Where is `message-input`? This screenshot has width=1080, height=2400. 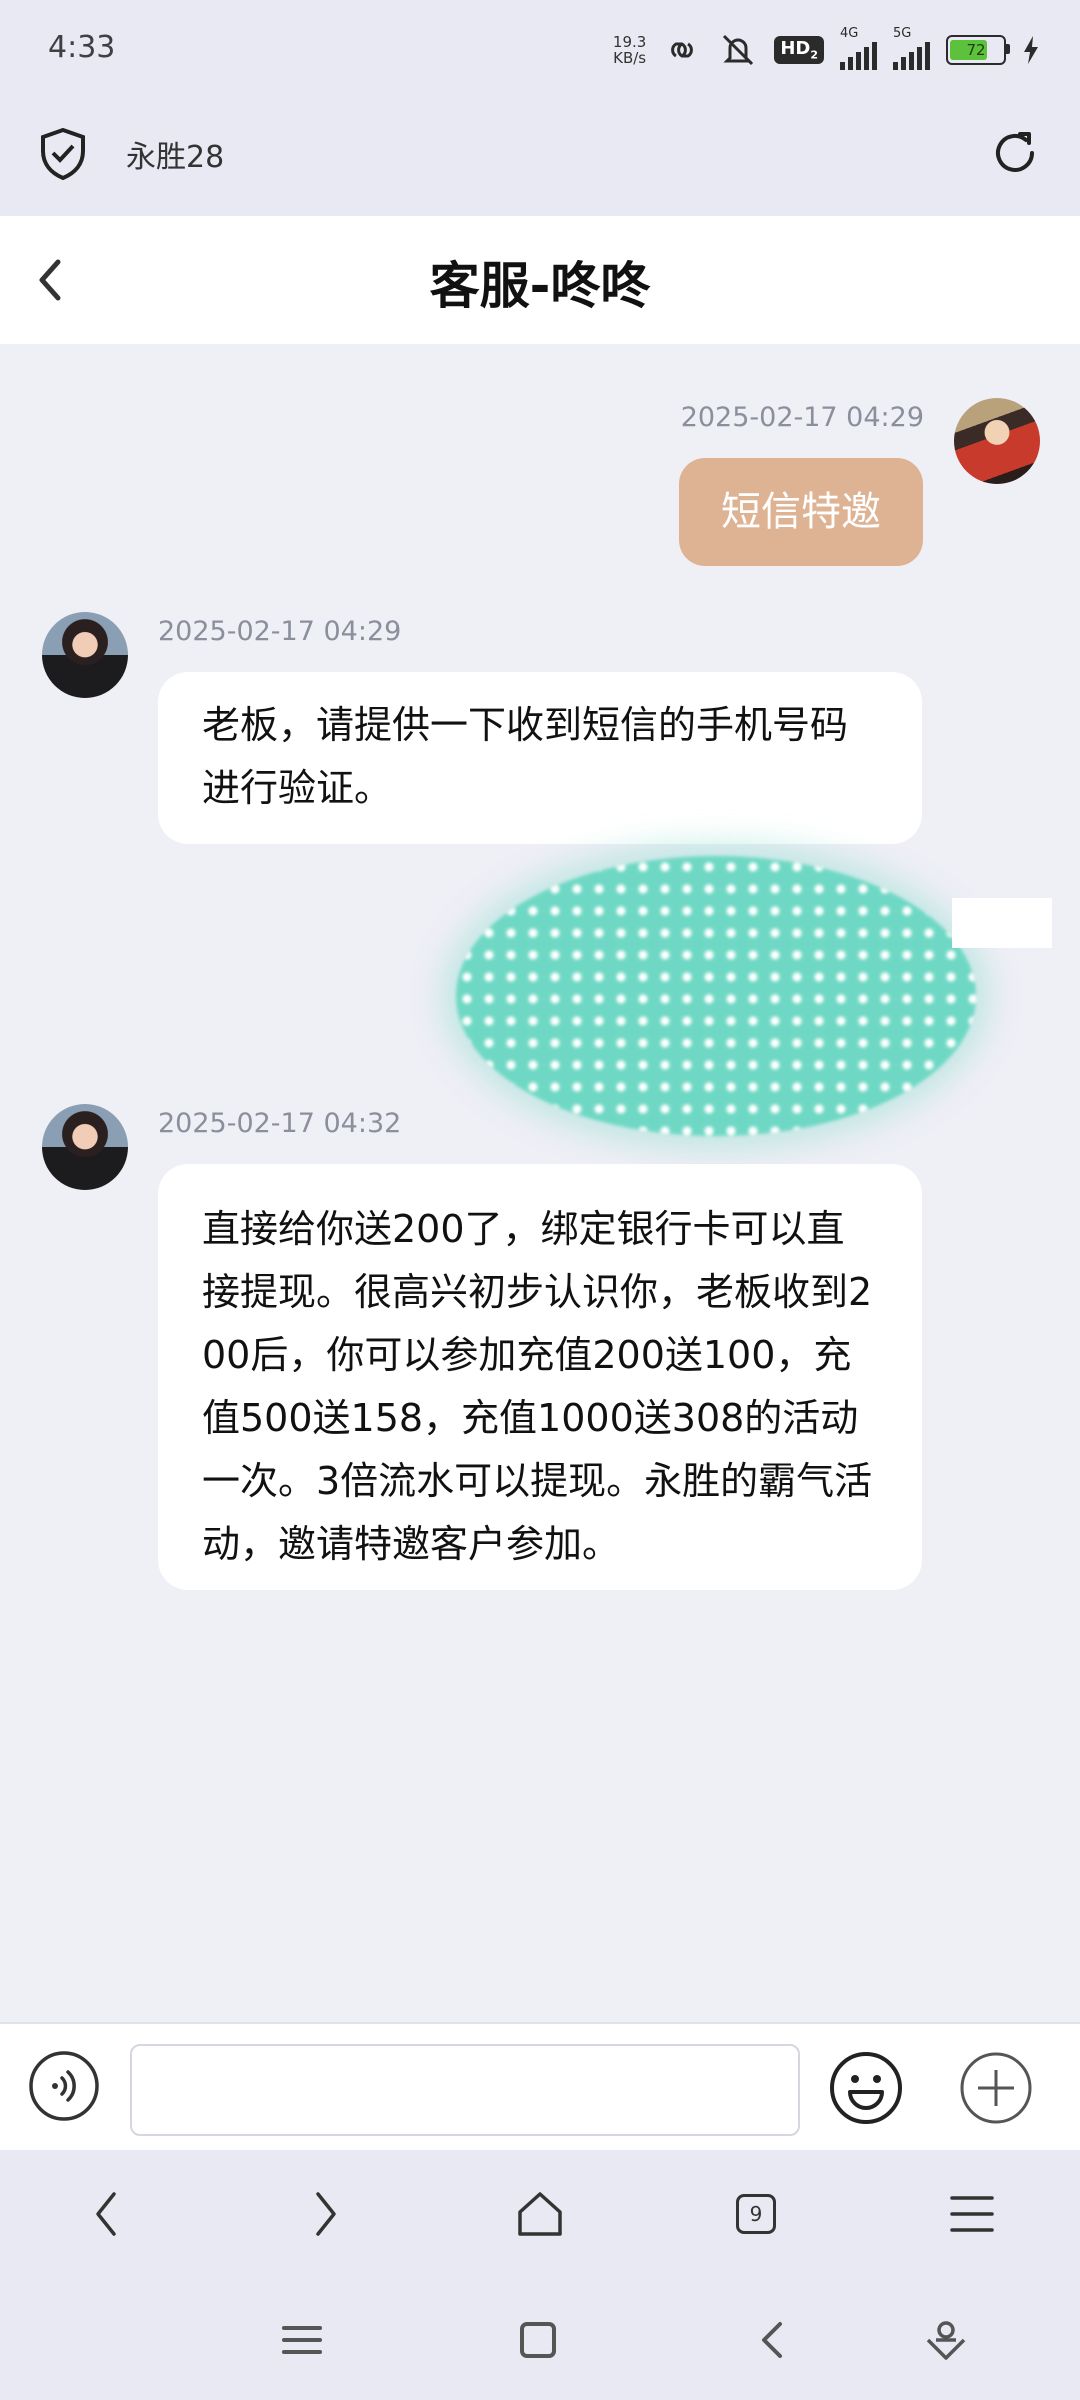 message-input is located at coordinates (465, 2090).